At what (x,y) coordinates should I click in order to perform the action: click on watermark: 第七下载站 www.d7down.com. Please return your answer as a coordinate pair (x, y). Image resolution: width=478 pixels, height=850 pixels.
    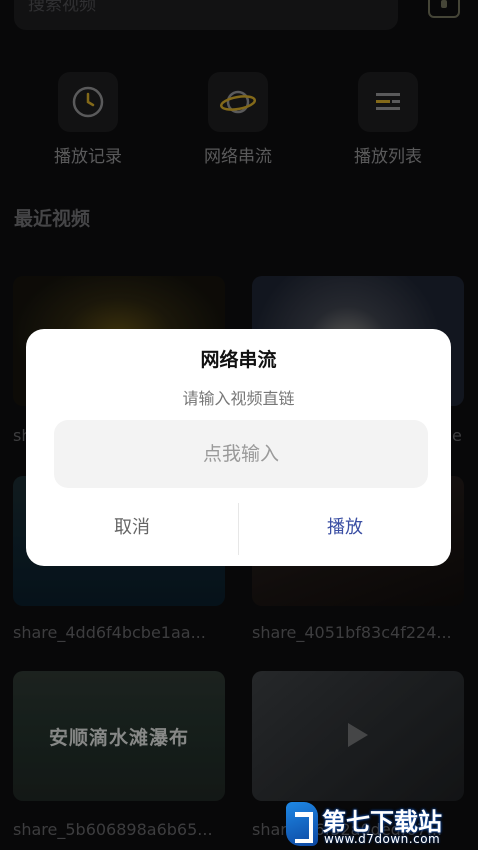
    Looking at the image, I should click on (382, 825).